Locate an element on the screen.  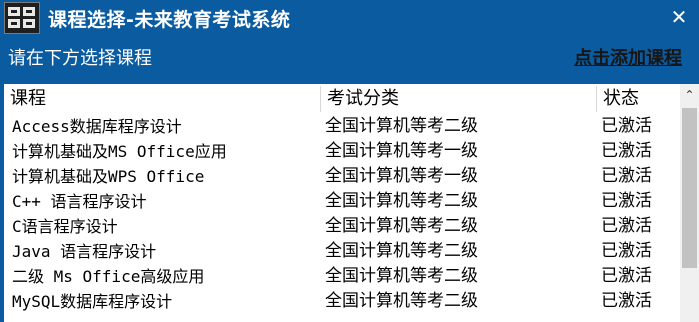
vertical-scrollbar: ⌃ is located at coordinates (689, 203).